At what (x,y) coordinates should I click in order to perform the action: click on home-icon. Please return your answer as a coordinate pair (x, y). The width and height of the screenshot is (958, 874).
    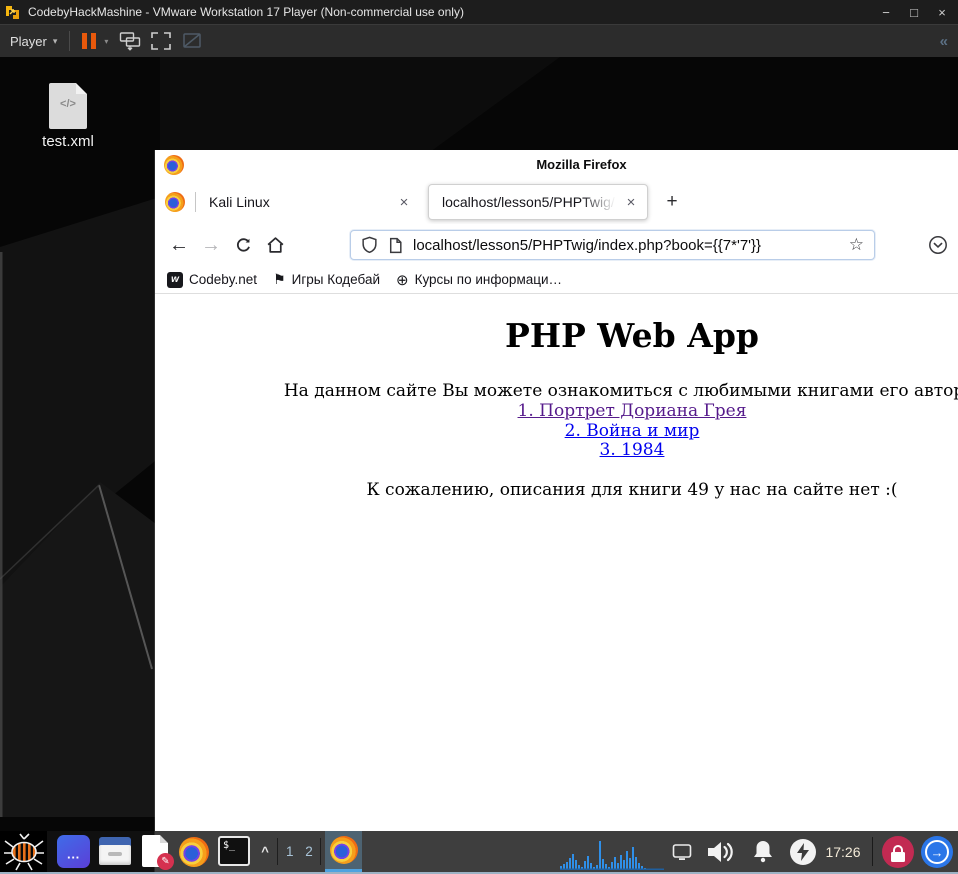
    Looking at the image, I should click on (275, 245).